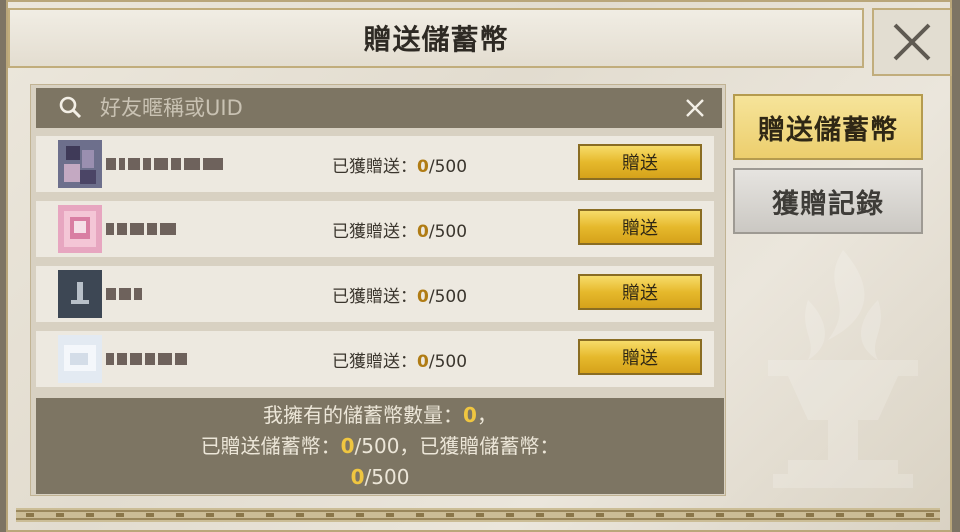 The height and width of the screenshot is (532, 960). I want to click on summary-line-2: 已贈送儲蓄幣：0/500，已獲贈儲蓄幣：, so click(380, 445).